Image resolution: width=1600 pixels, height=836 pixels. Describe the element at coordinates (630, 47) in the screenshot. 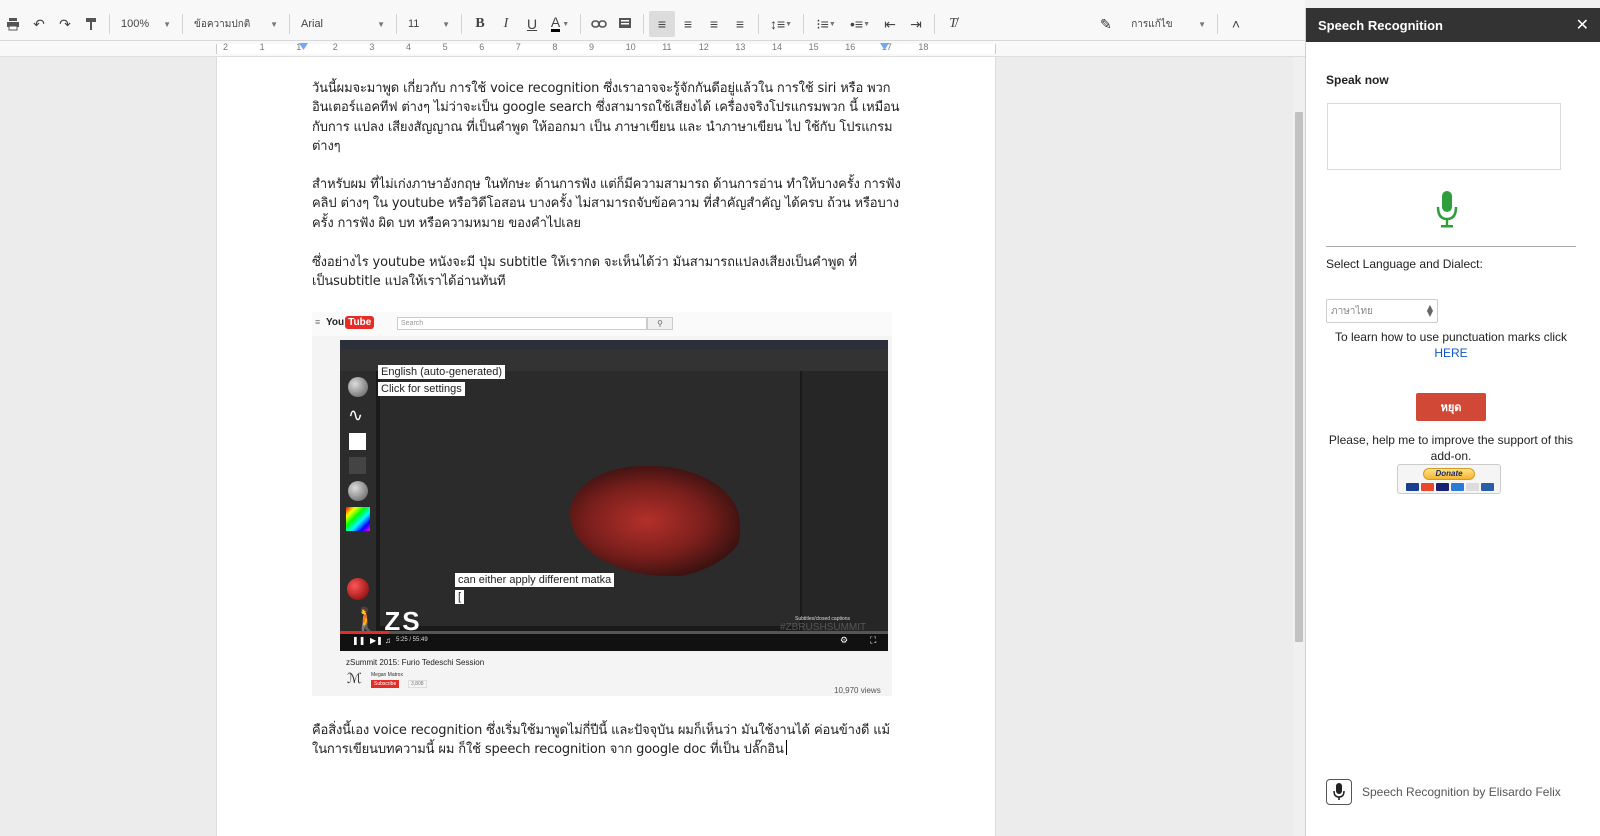

I see `ruler-tick-label: 10` at that location.